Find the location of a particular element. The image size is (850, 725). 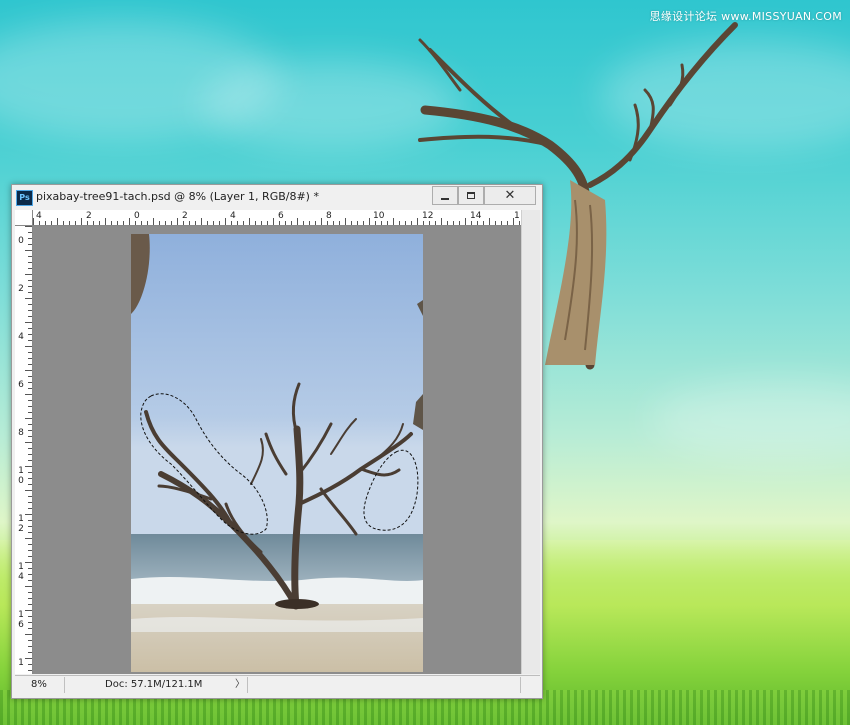

vertical-ruler: 0 2 4 6 8 10 12 14 16 1 is located at coordinates (24, 450).